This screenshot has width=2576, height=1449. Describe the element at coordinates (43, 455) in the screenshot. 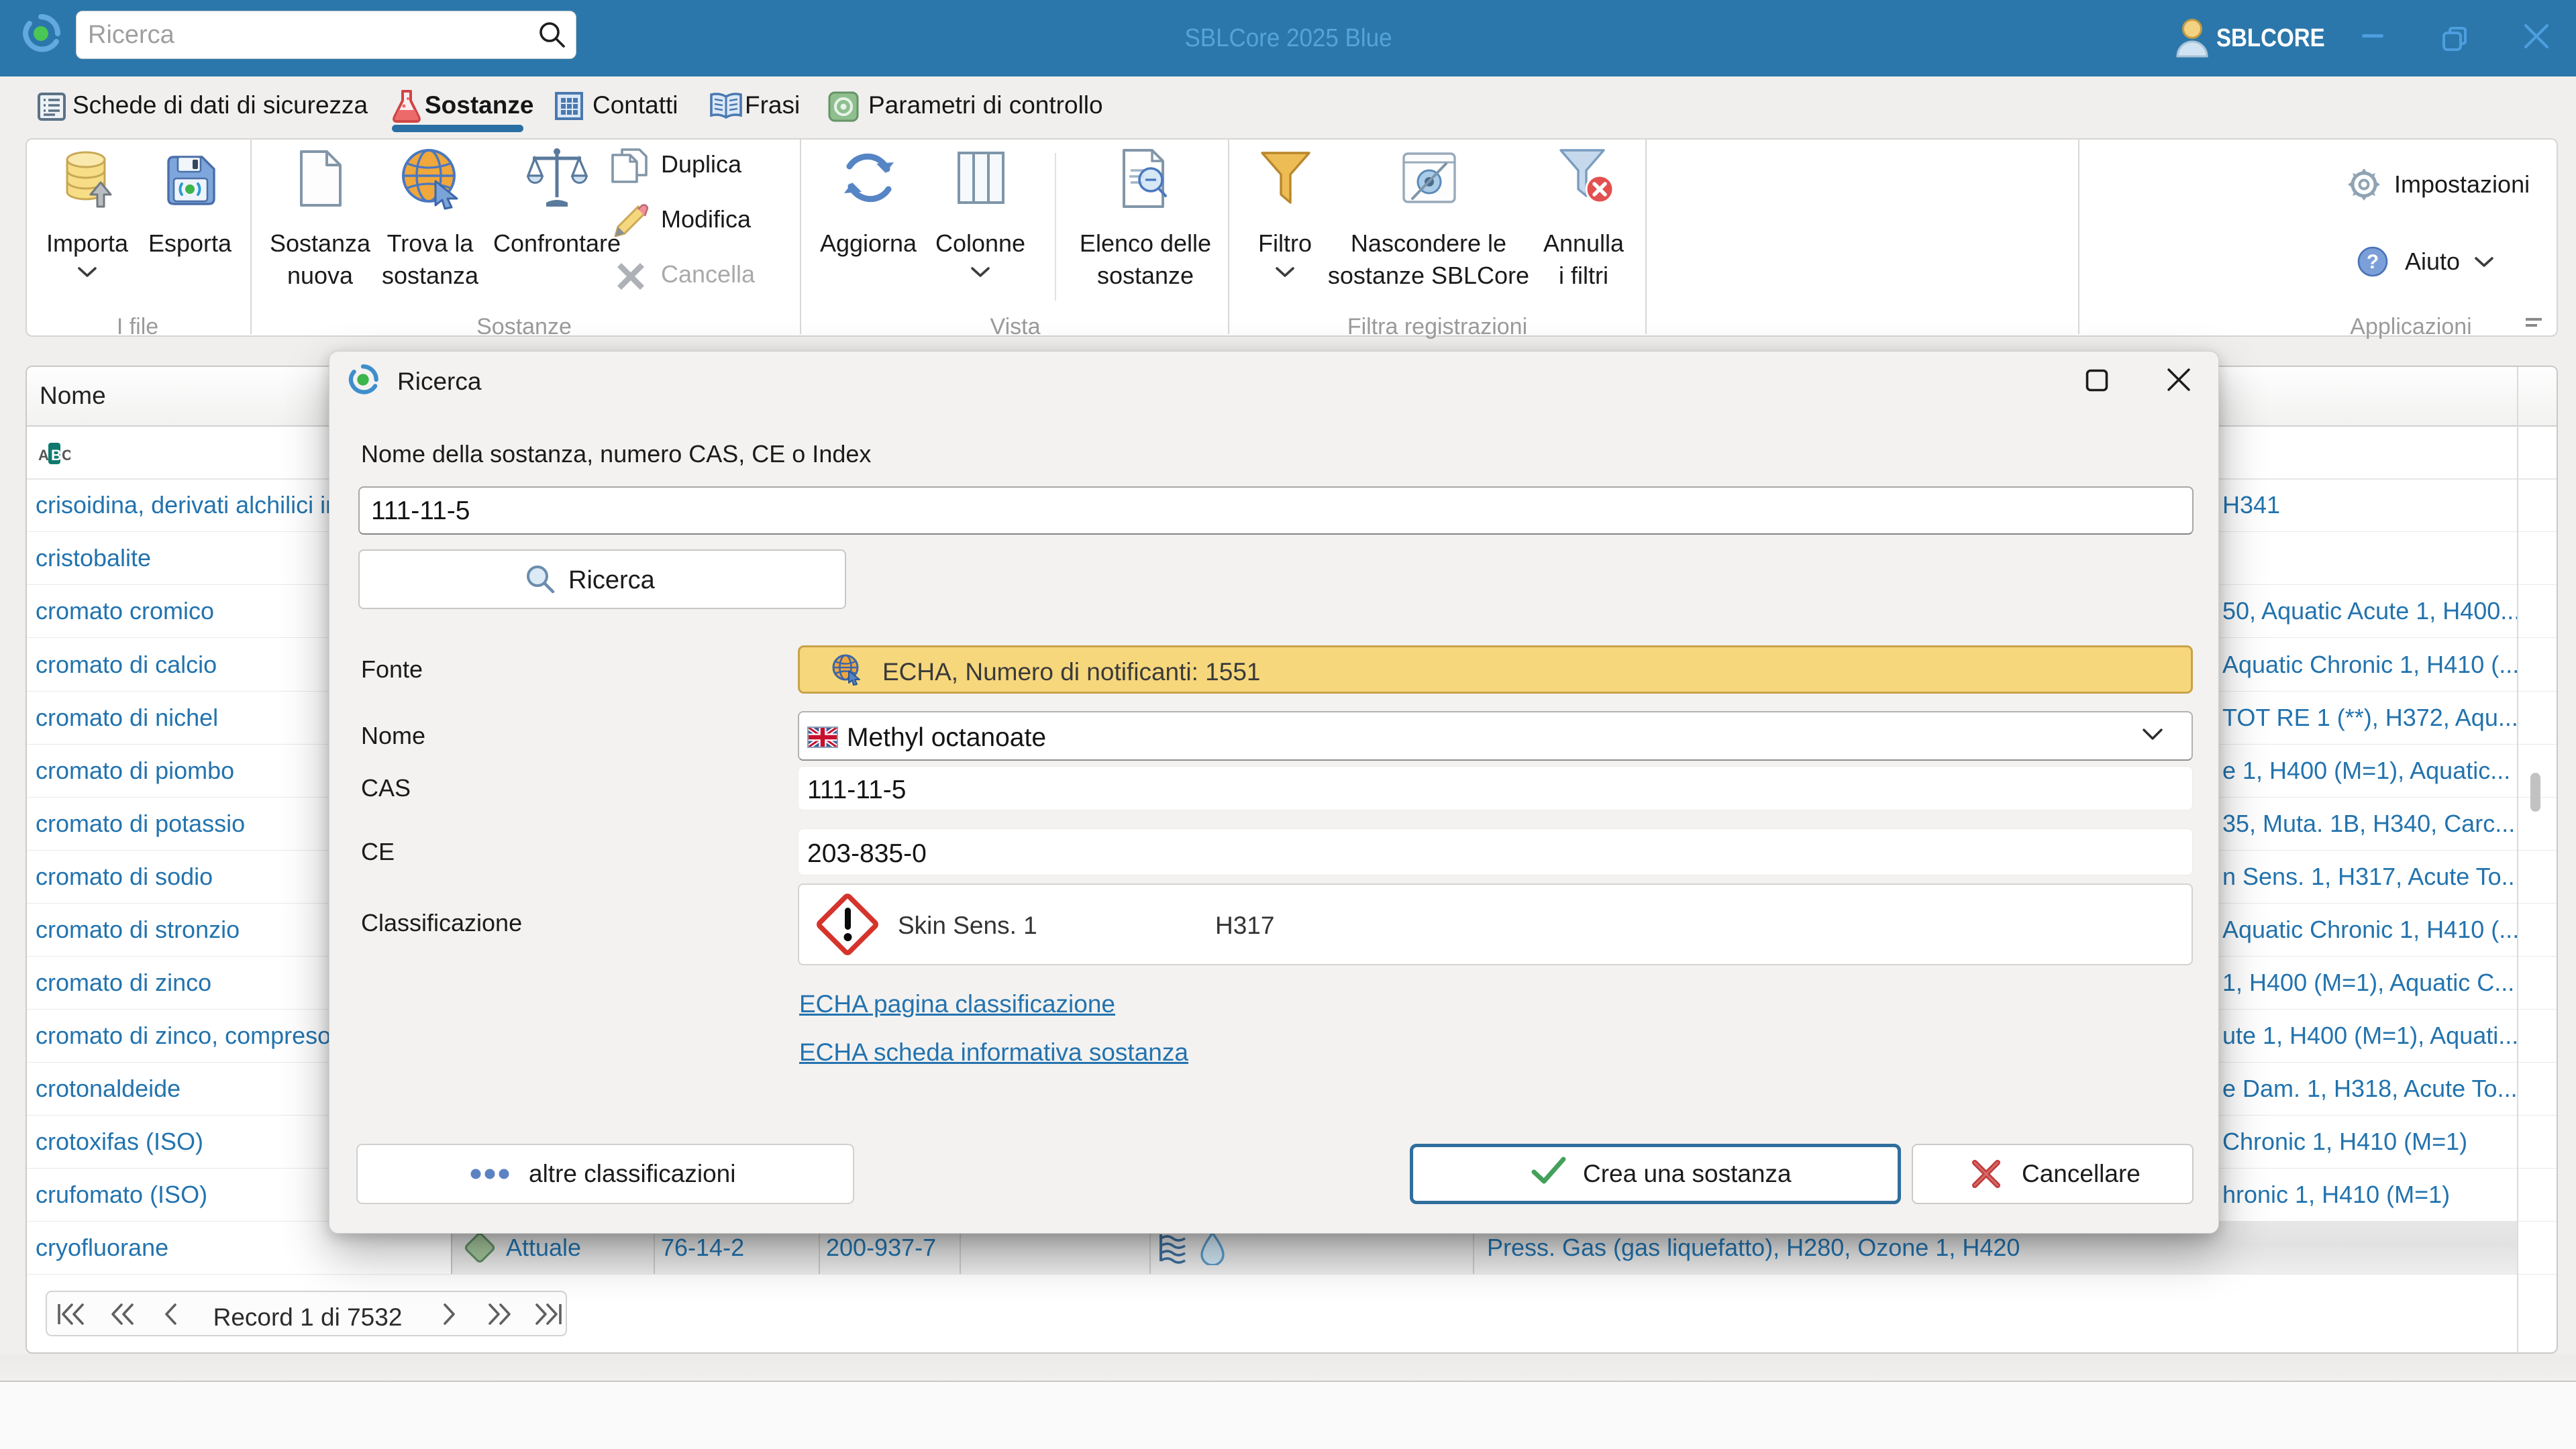

I see `svg-text: A` at that location.